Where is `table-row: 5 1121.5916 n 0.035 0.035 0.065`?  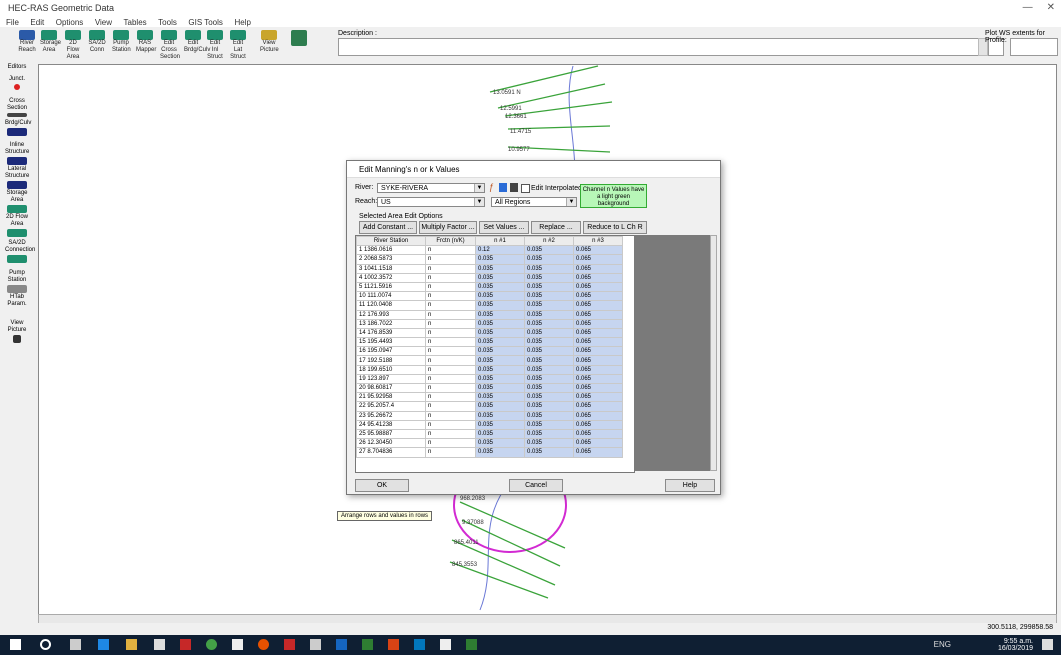
table-row: 5 1121.5916 n 0.035 0.035 0.065 is located at coordinates (489, 287).